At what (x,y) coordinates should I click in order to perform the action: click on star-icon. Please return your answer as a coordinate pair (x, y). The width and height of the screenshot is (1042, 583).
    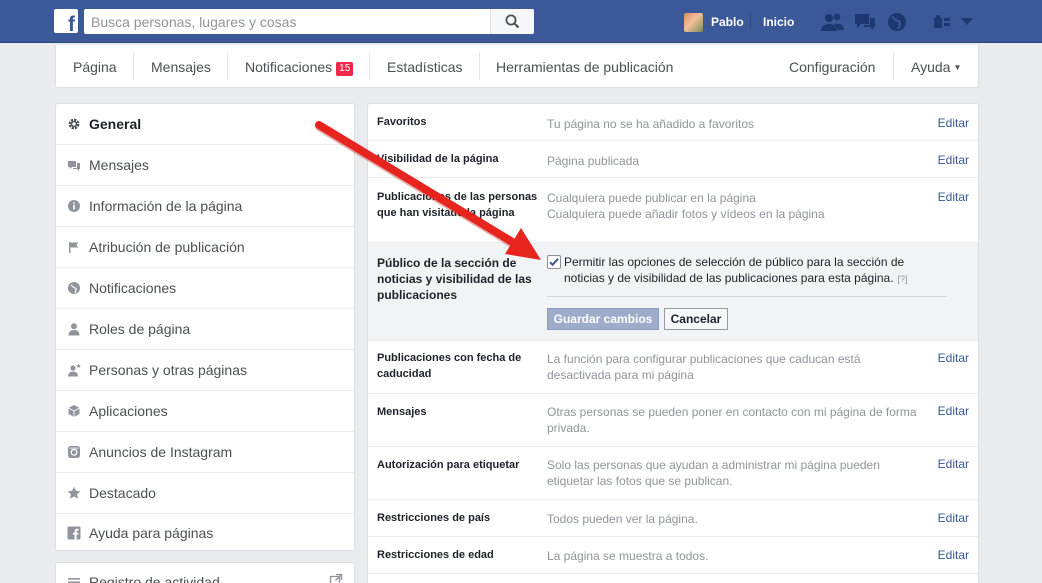
    Looking at the image, I should click on (74, 493).